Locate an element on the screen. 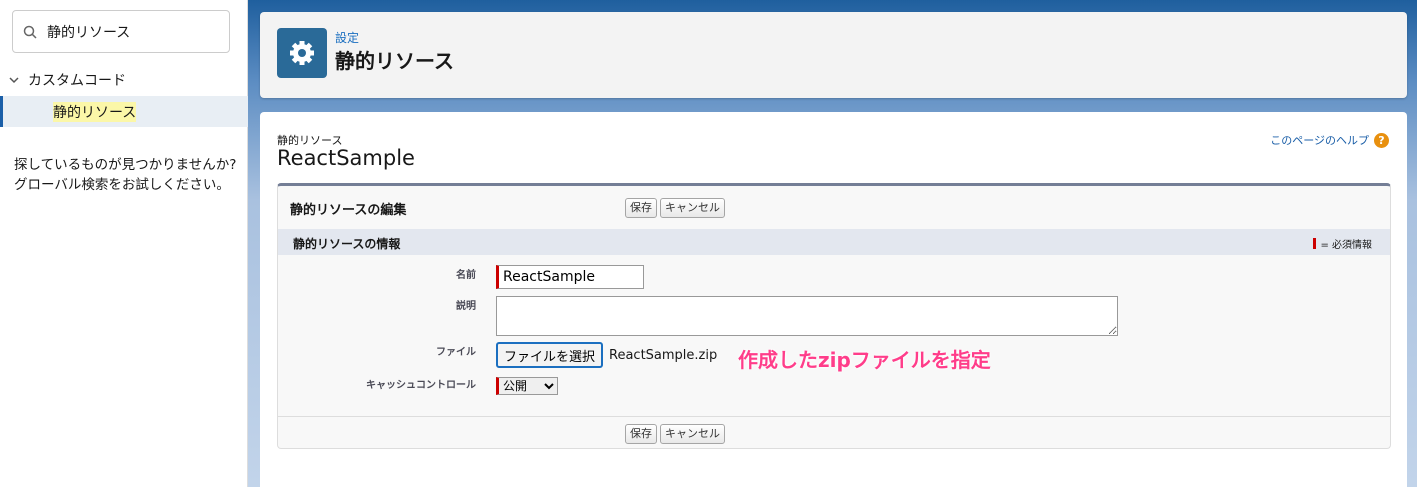  help-label: このページのヘルプ is located at coordinates (1319, 140).